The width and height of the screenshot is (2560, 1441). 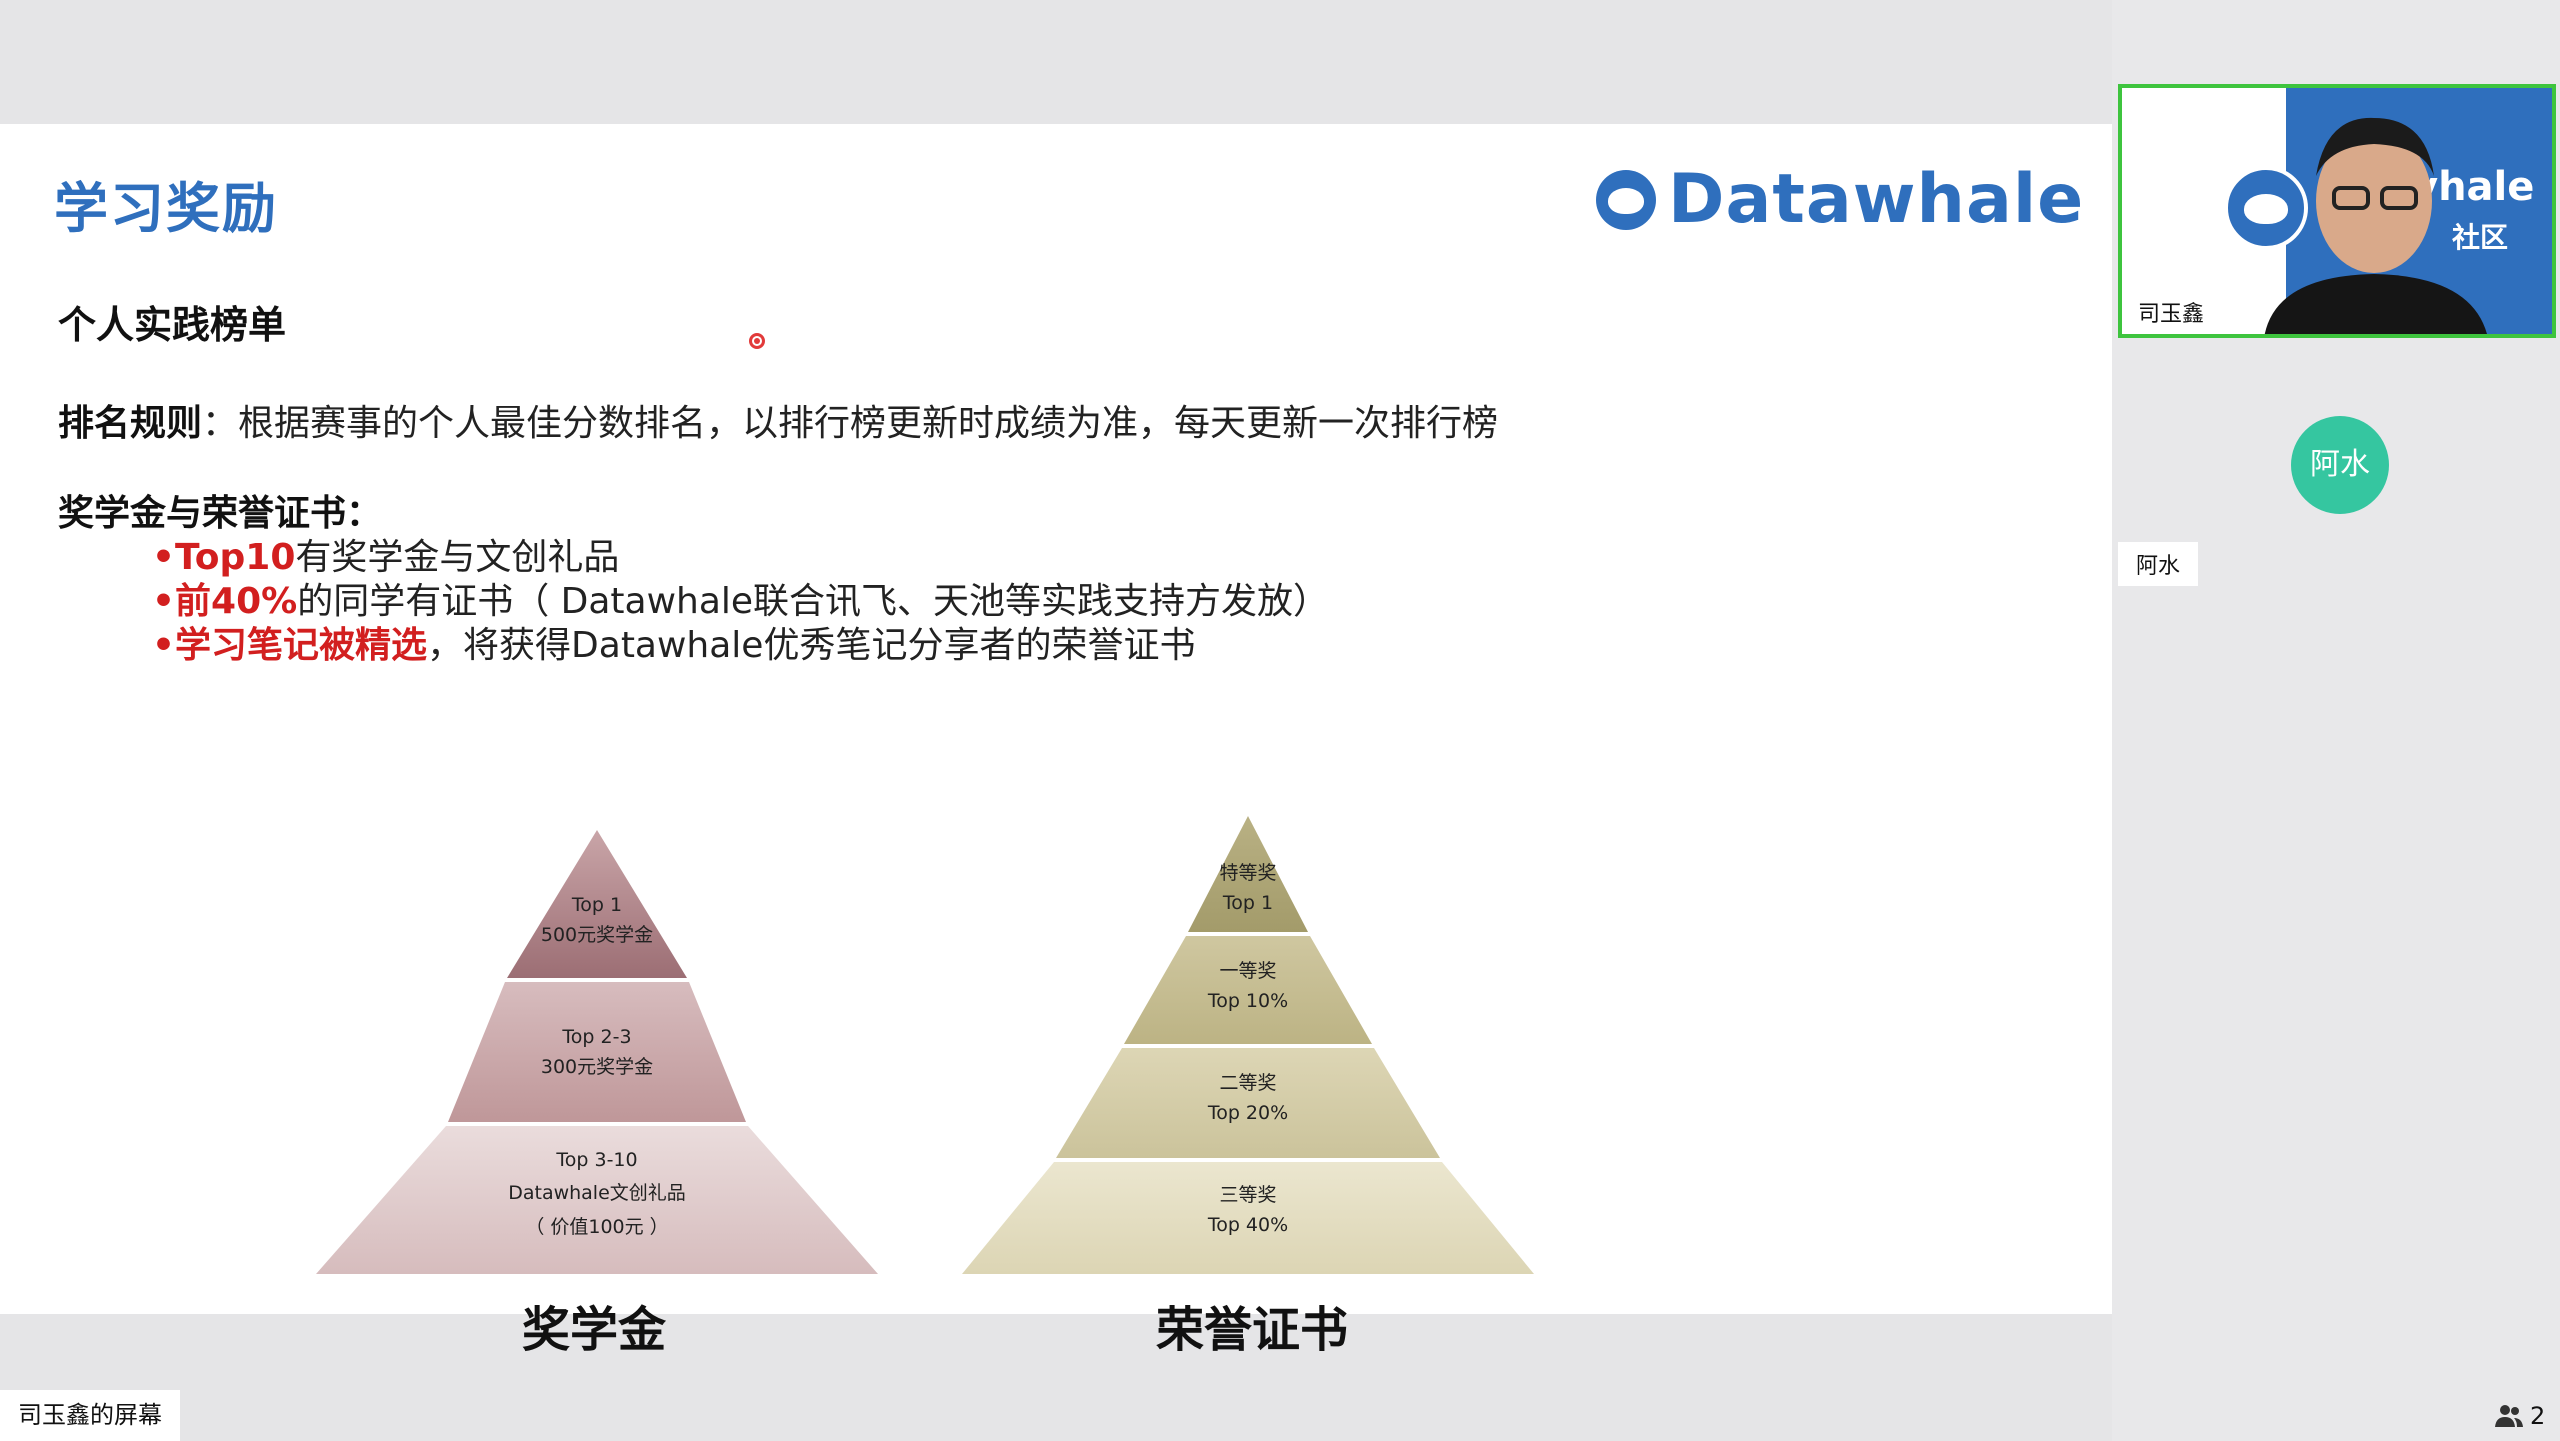 What do you see at coordinates (166, 208) in the screenshot?
I see `slide-title: 学习奖励` at bounding box center [166, 208].